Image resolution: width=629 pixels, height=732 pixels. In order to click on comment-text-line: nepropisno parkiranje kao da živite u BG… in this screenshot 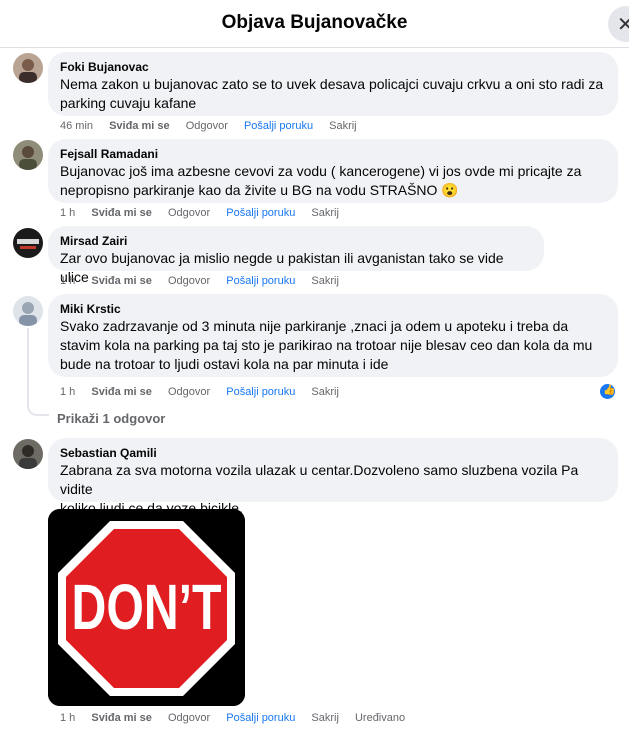, I will do `click(259, 190)`.